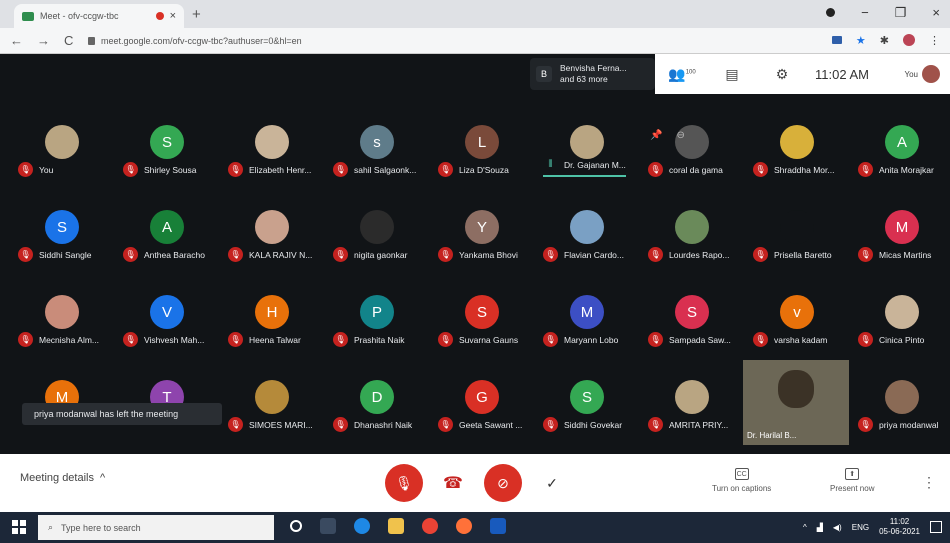  I want to click on notification-icon, so click(936, 527).